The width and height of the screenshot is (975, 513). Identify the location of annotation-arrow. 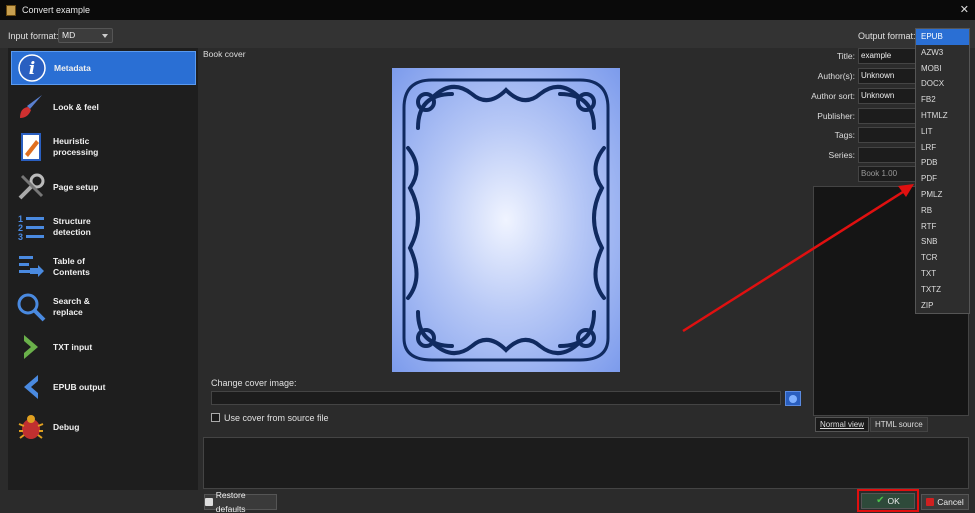
(798, 258).